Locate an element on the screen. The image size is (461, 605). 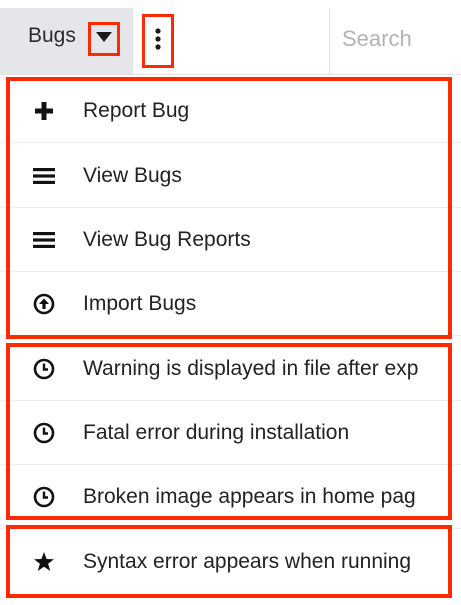
module-tab-label: Bugs is located at coordinates (52, 36).